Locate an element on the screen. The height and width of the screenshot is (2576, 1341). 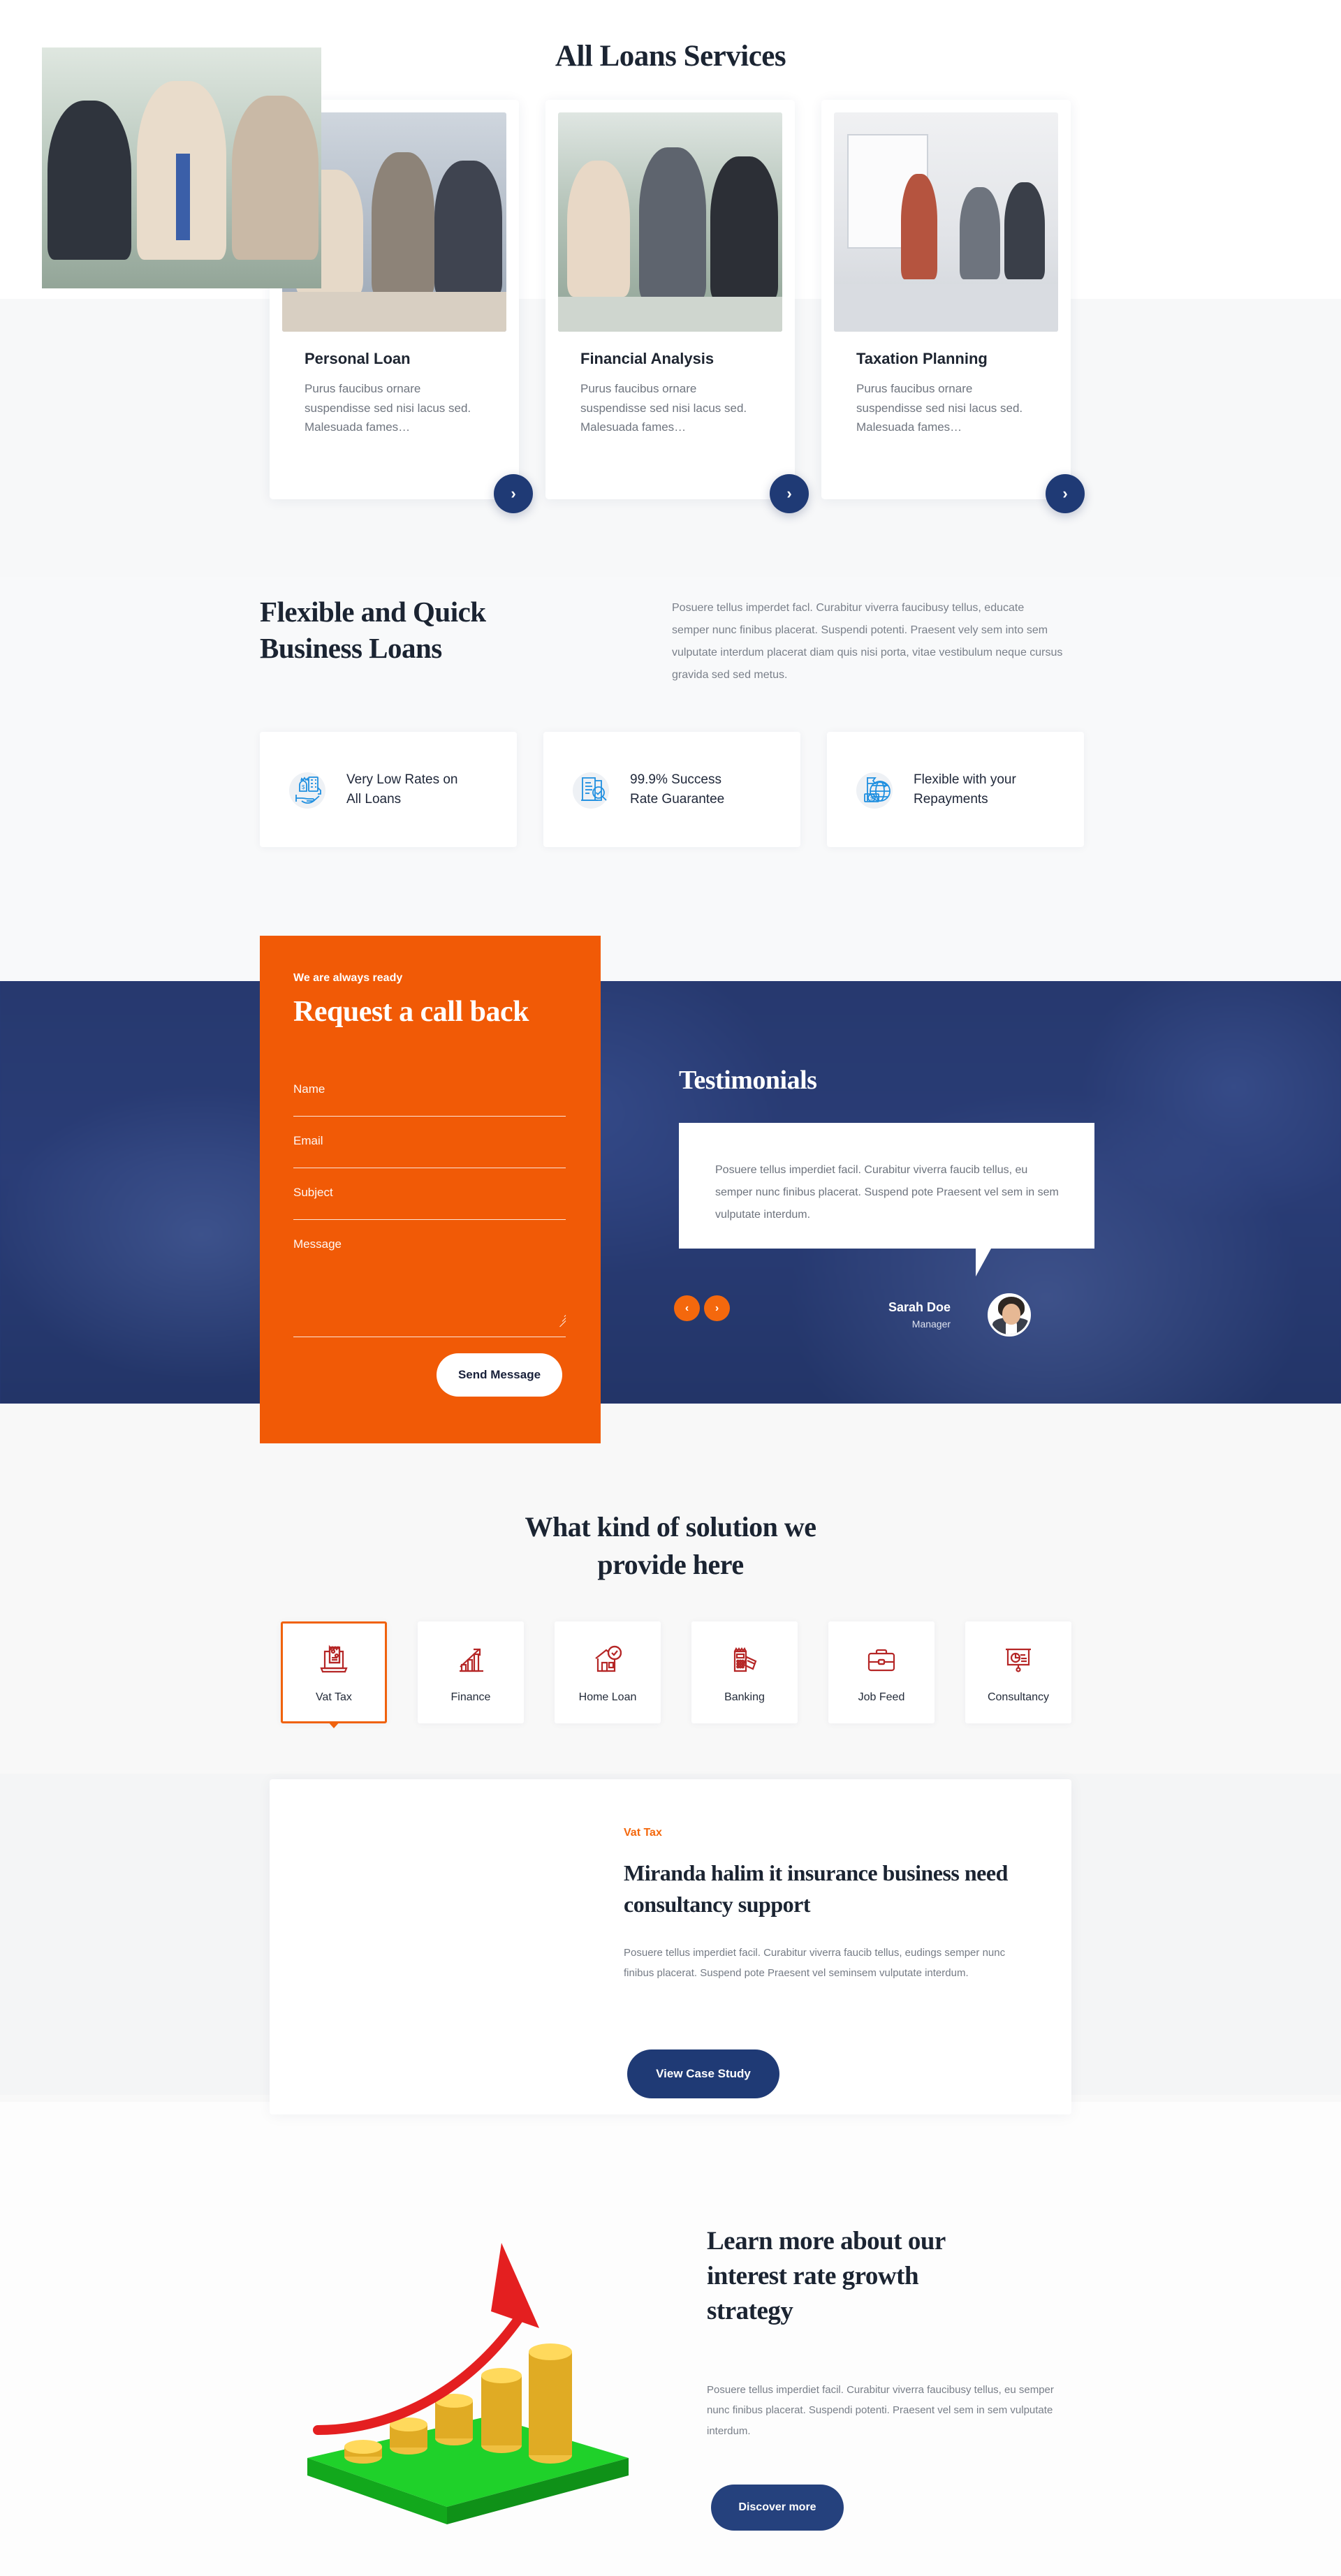
testimonials-title: Testimonials is located at coordinates (748, 1080).